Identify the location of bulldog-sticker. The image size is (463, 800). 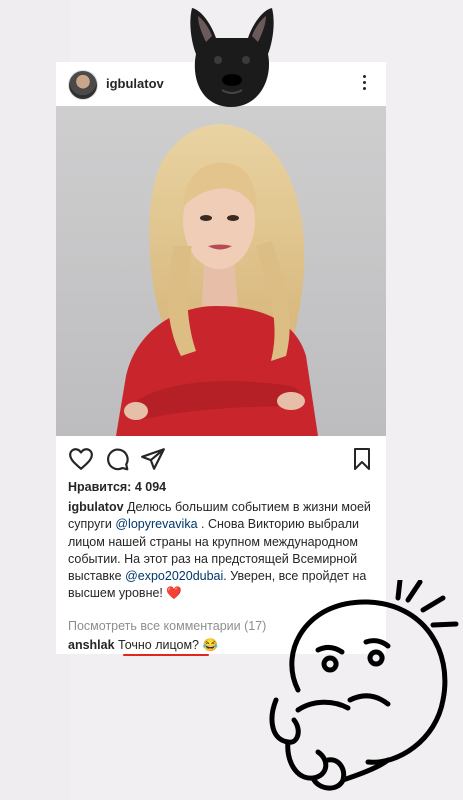
(232, 57).